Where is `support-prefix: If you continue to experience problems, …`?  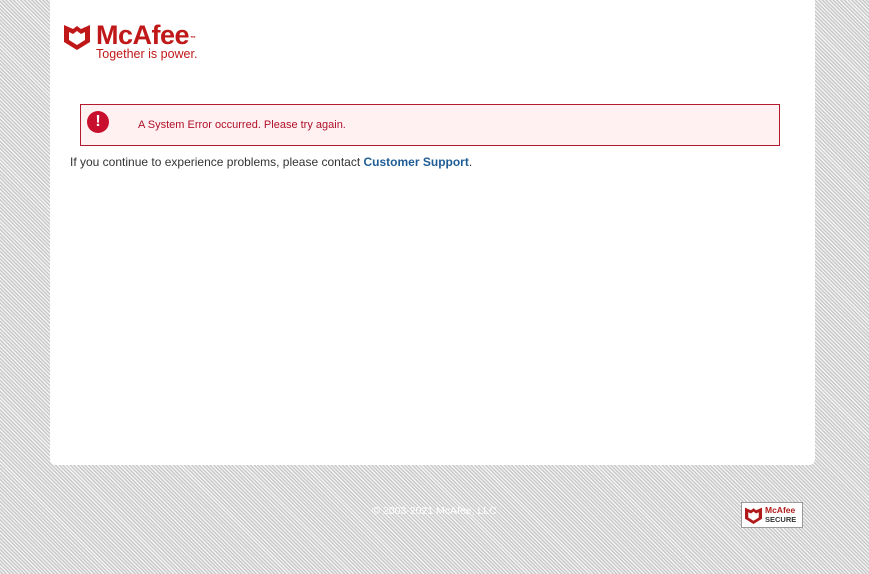 support-prefix: If you continue to experience problems, … is located at coordinates (217, 162).